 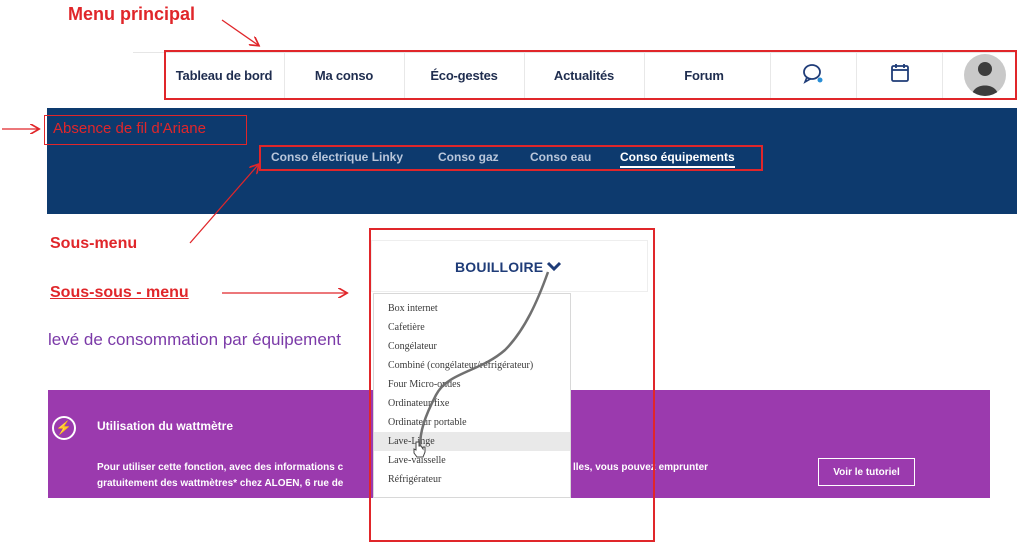 What do you see at coordinates (419, 449) in the screenshot?
I see `hand-cursor-icon` at bounding box center [419, 449].